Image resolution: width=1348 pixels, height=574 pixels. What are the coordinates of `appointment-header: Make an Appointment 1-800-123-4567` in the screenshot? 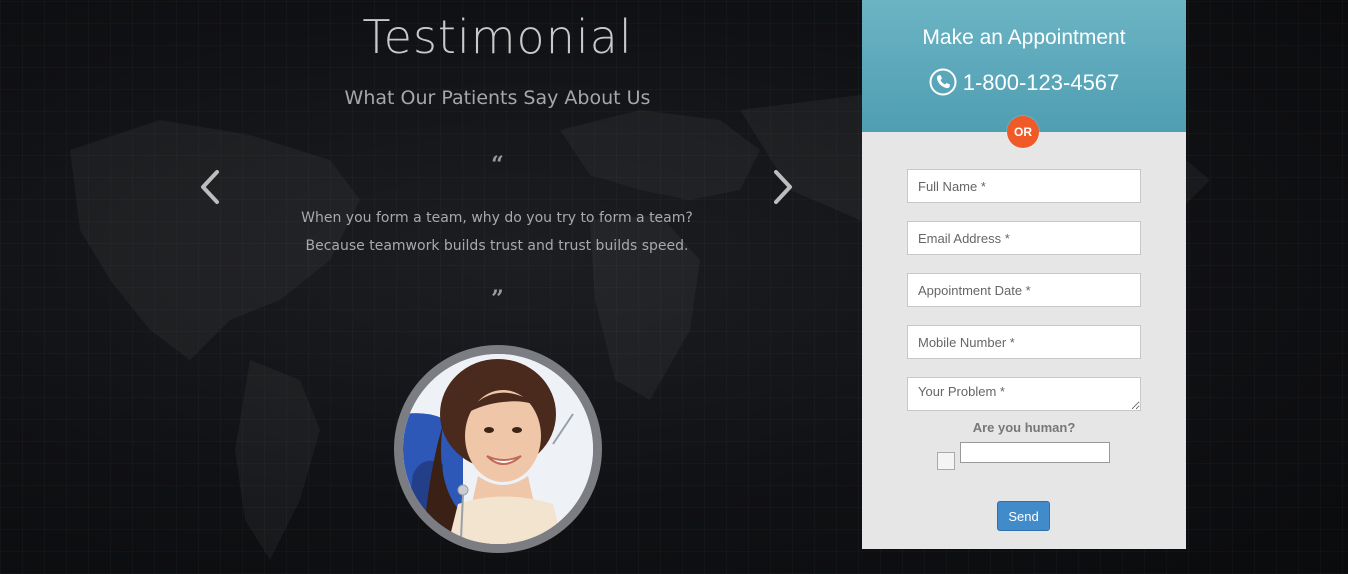 It's located at (1024, 66).